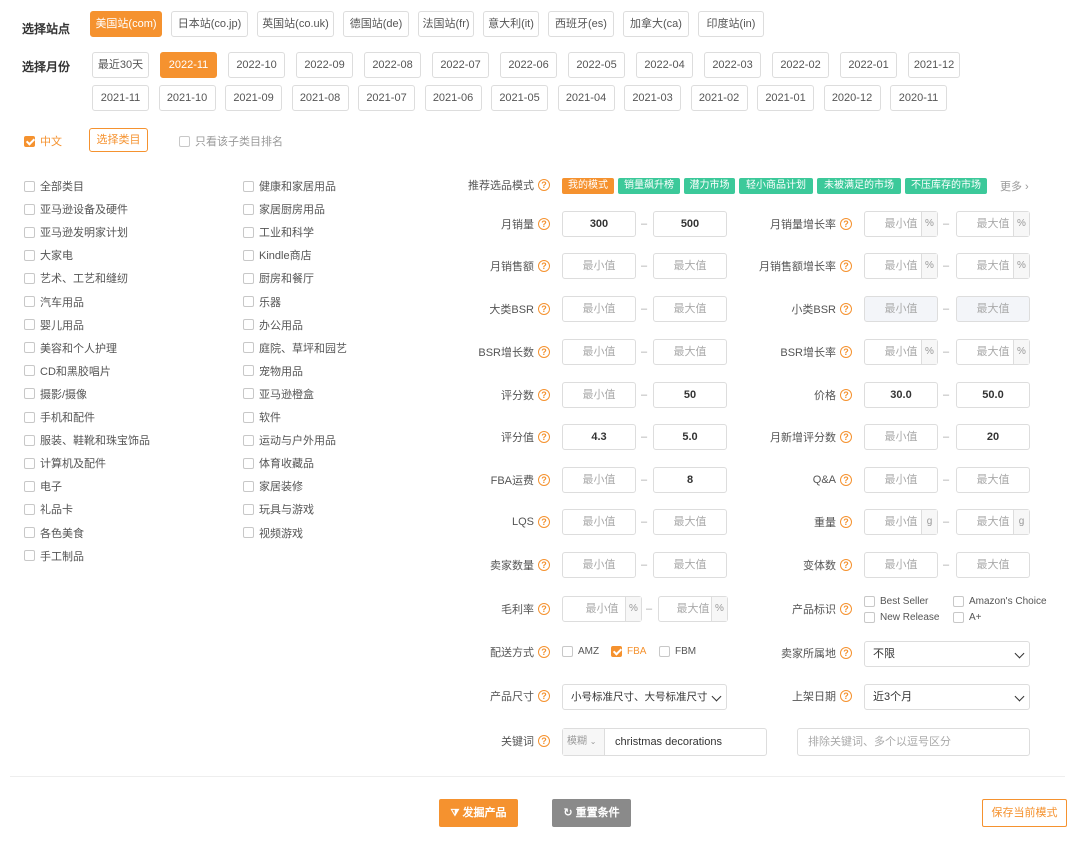 The height and width of the screenshot is (847, 1080). Describe the element at coordinates (209, 24) in the screenshot. I see `site-chip: 日本站(co.jp)` at that location.